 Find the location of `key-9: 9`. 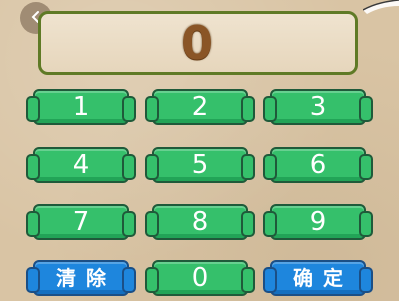

key-9: 9 is located at coordinates (318, 222).